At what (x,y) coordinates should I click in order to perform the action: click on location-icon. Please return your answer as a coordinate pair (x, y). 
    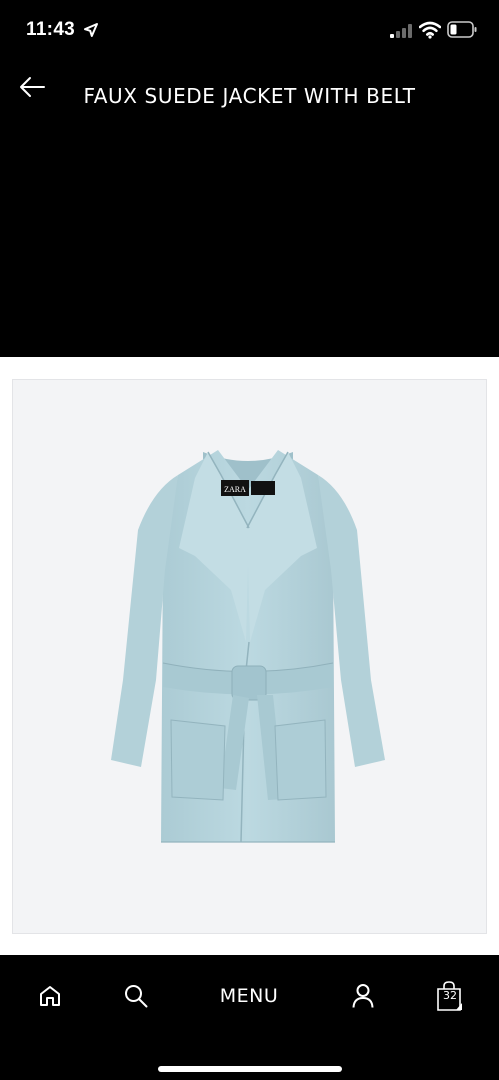
    Looking at the image, I should click on (91, 30).